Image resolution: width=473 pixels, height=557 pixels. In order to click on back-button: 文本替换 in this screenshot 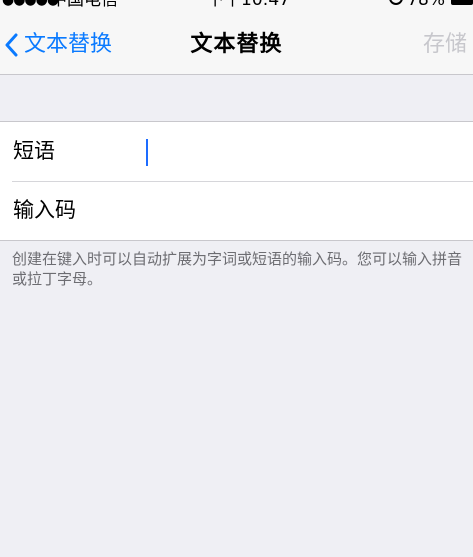, I will do `click(58, 45)`.